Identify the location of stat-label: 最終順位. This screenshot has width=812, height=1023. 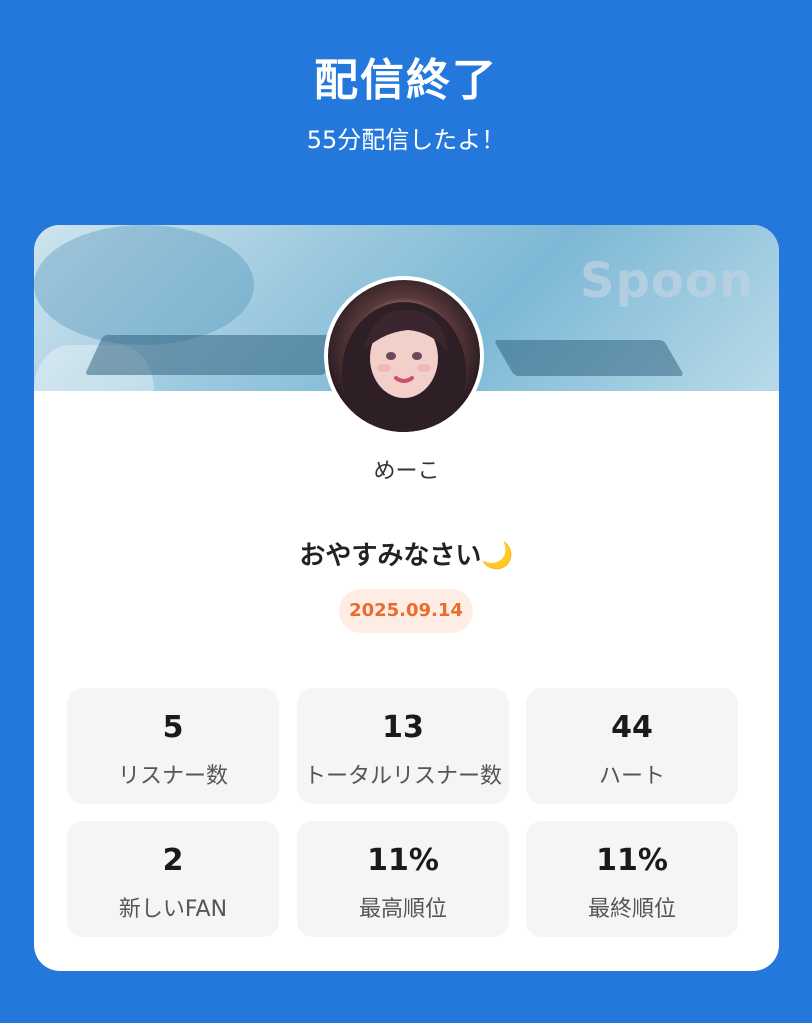
(631, 909).